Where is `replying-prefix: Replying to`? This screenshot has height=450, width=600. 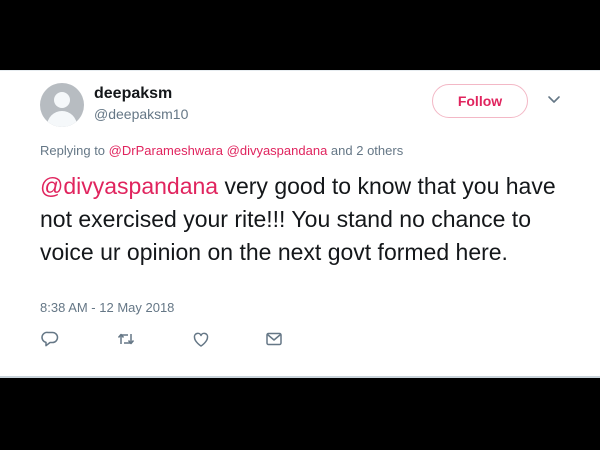
replying-prefix: Replying to is located at coordinates (73, 150).